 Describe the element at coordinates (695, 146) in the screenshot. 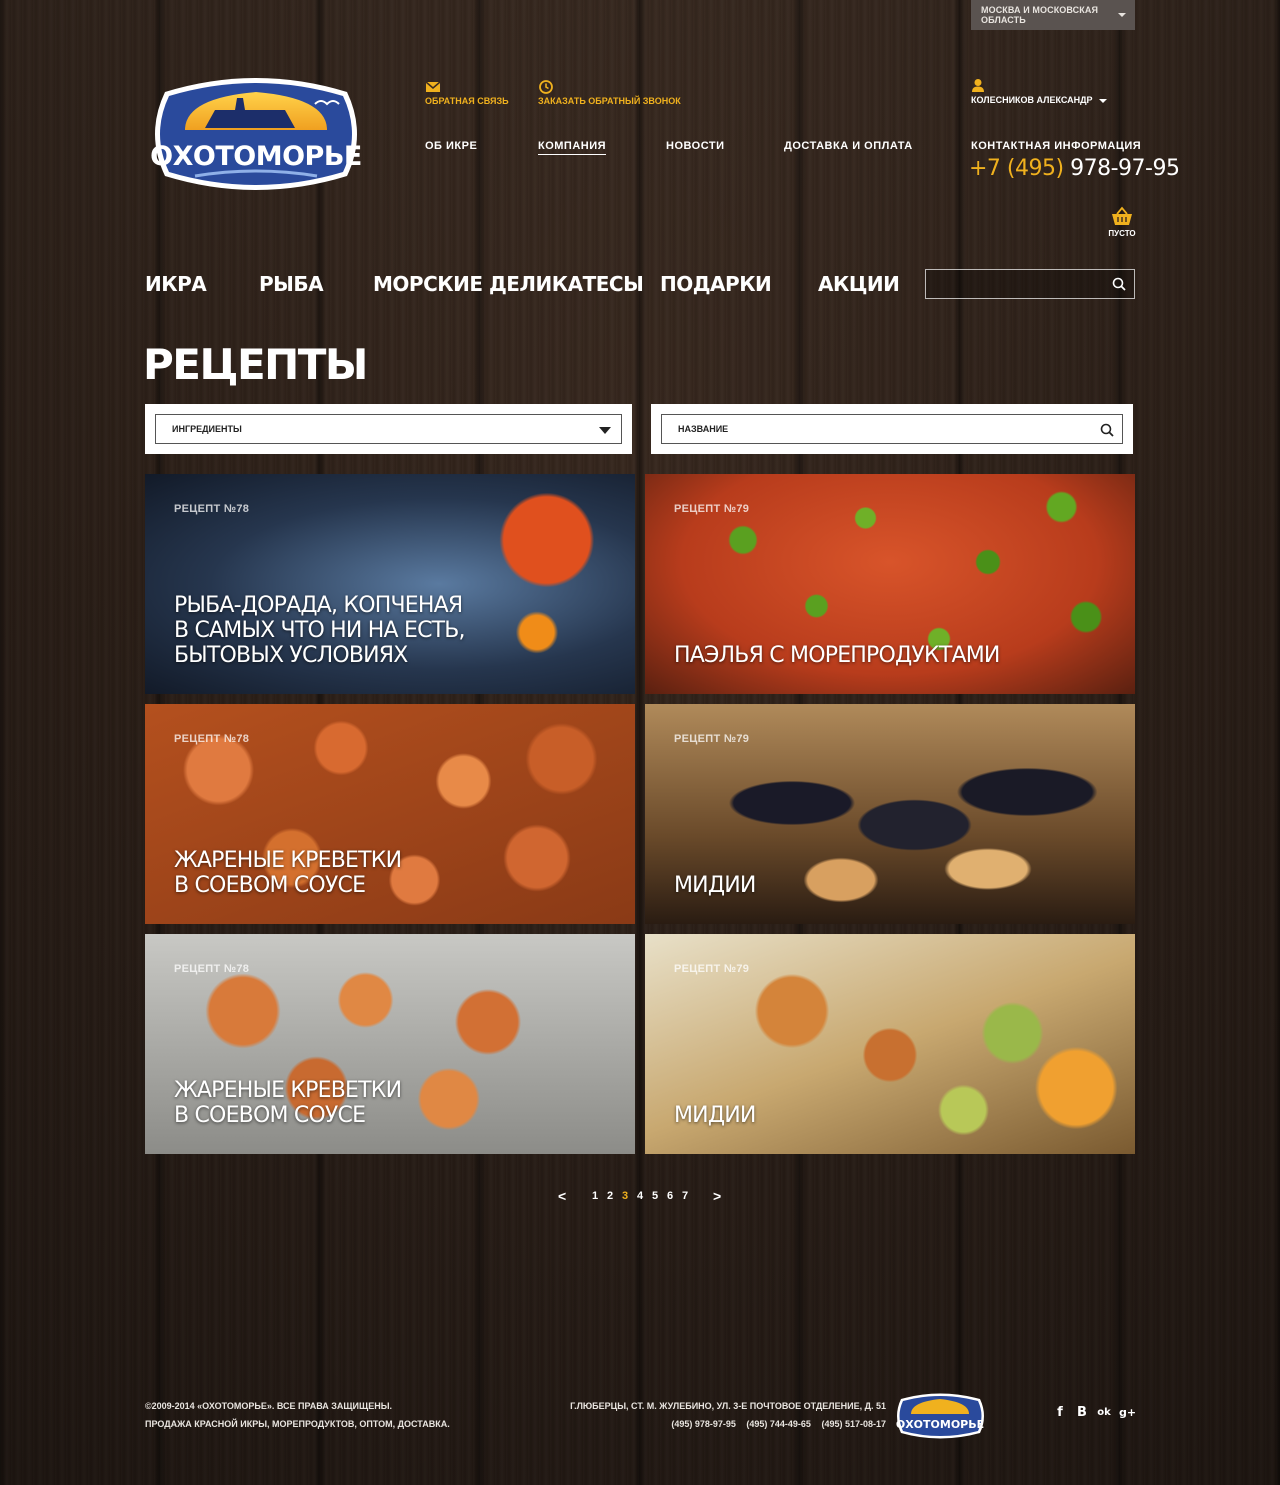

I see `top-menu-item-news: НОВОСТИ` at that location.